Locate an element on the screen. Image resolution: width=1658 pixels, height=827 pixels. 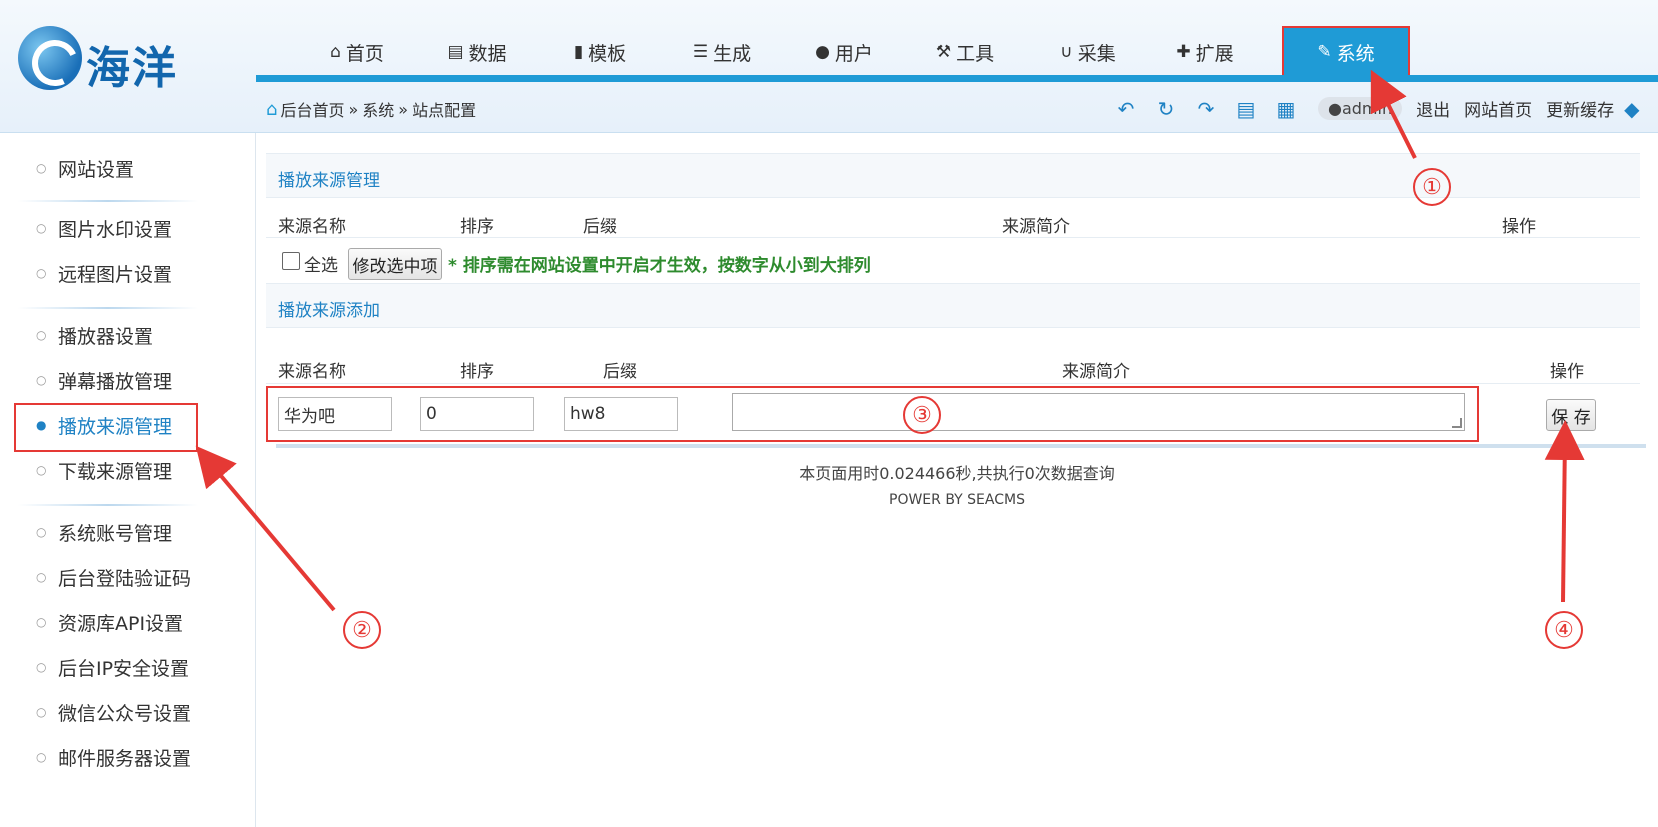
annotation-number-2: ② is located at coordinates (362, 630).